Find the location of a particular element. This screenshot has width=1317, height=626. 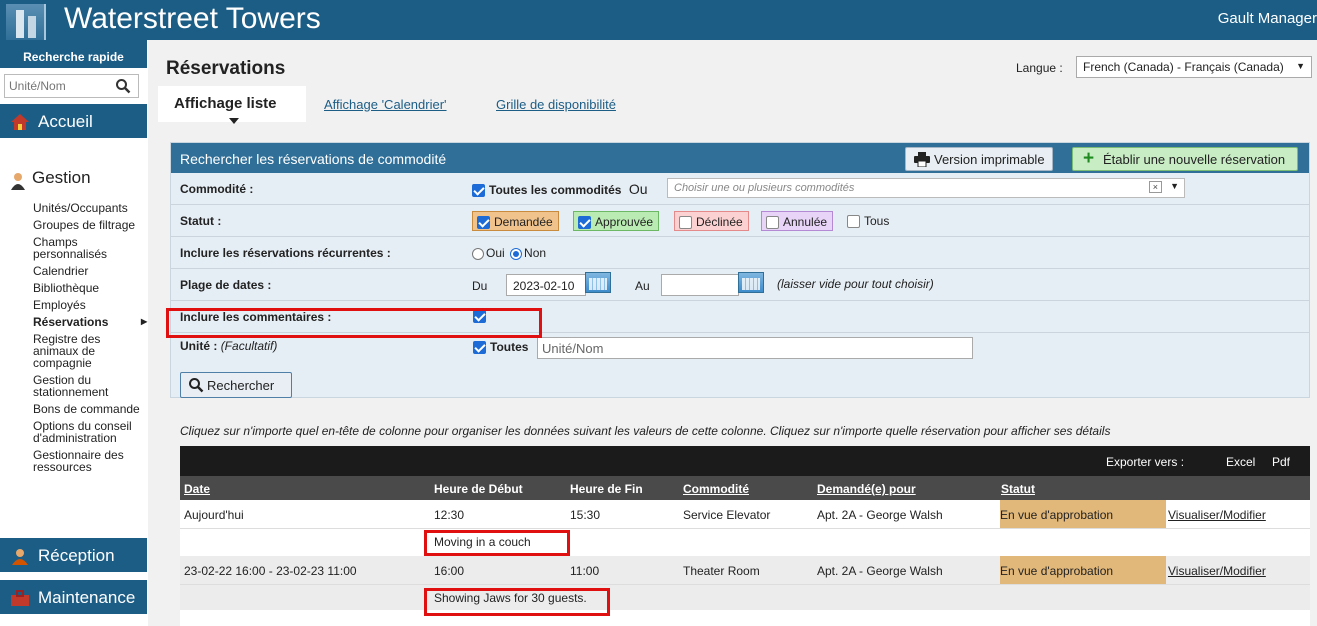

print-version-label: Version imprimable is located at coordinates (989, 159).